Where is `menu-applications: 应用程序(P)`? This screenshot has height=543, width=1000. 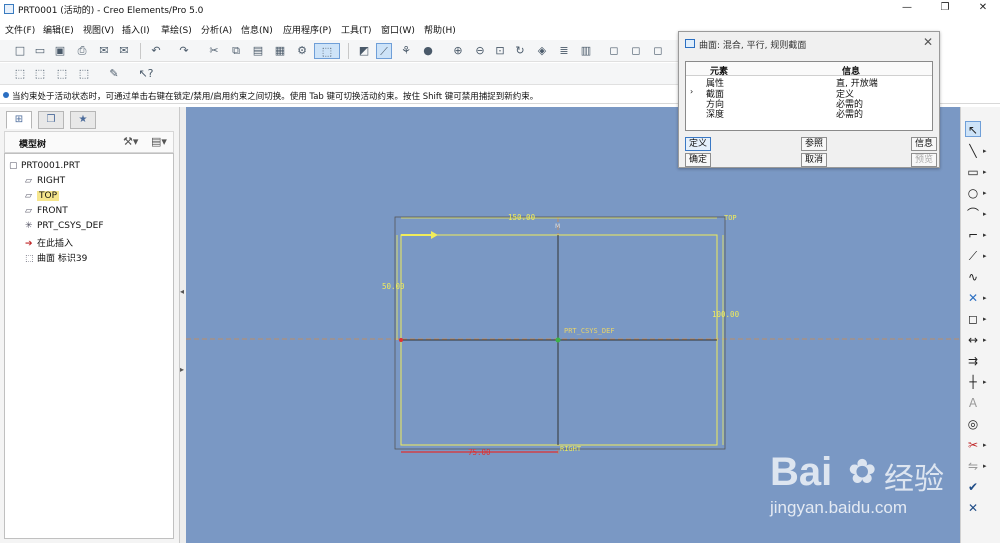
menu-applications: 应用程序(P) is located at coordinates (307, 29).